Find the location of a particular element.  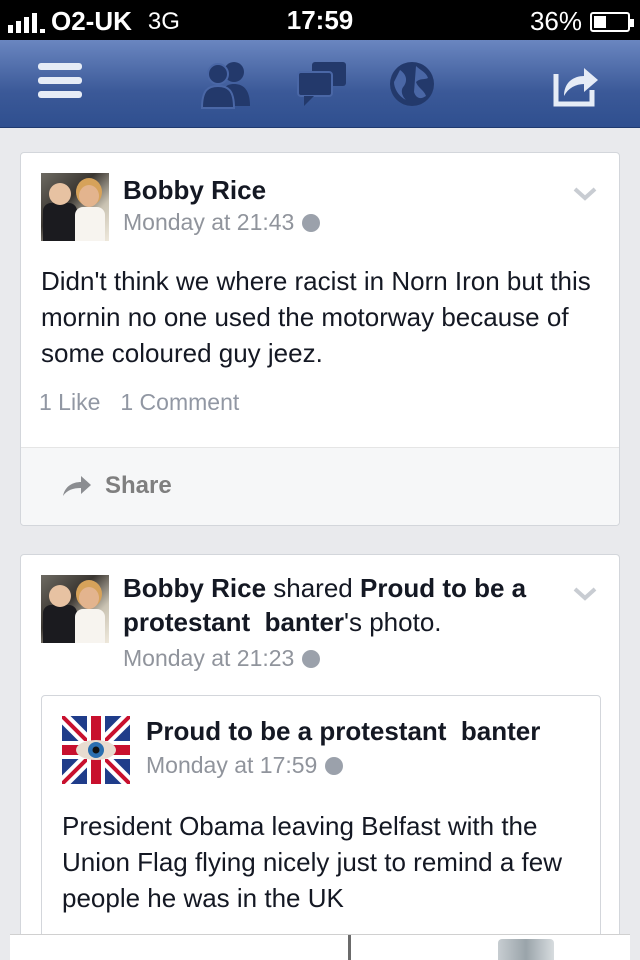

share-icon is located at coordinates (576, 84).